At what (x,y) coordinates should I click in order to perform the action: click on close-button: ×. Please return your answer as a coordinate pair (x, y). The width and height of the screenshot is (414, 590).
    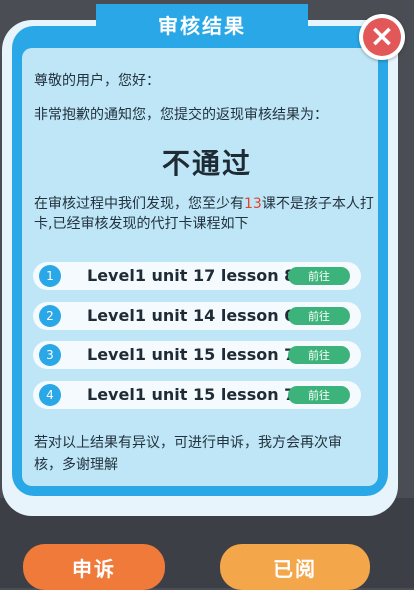
    Looking at the image, I should click on (382, 37).